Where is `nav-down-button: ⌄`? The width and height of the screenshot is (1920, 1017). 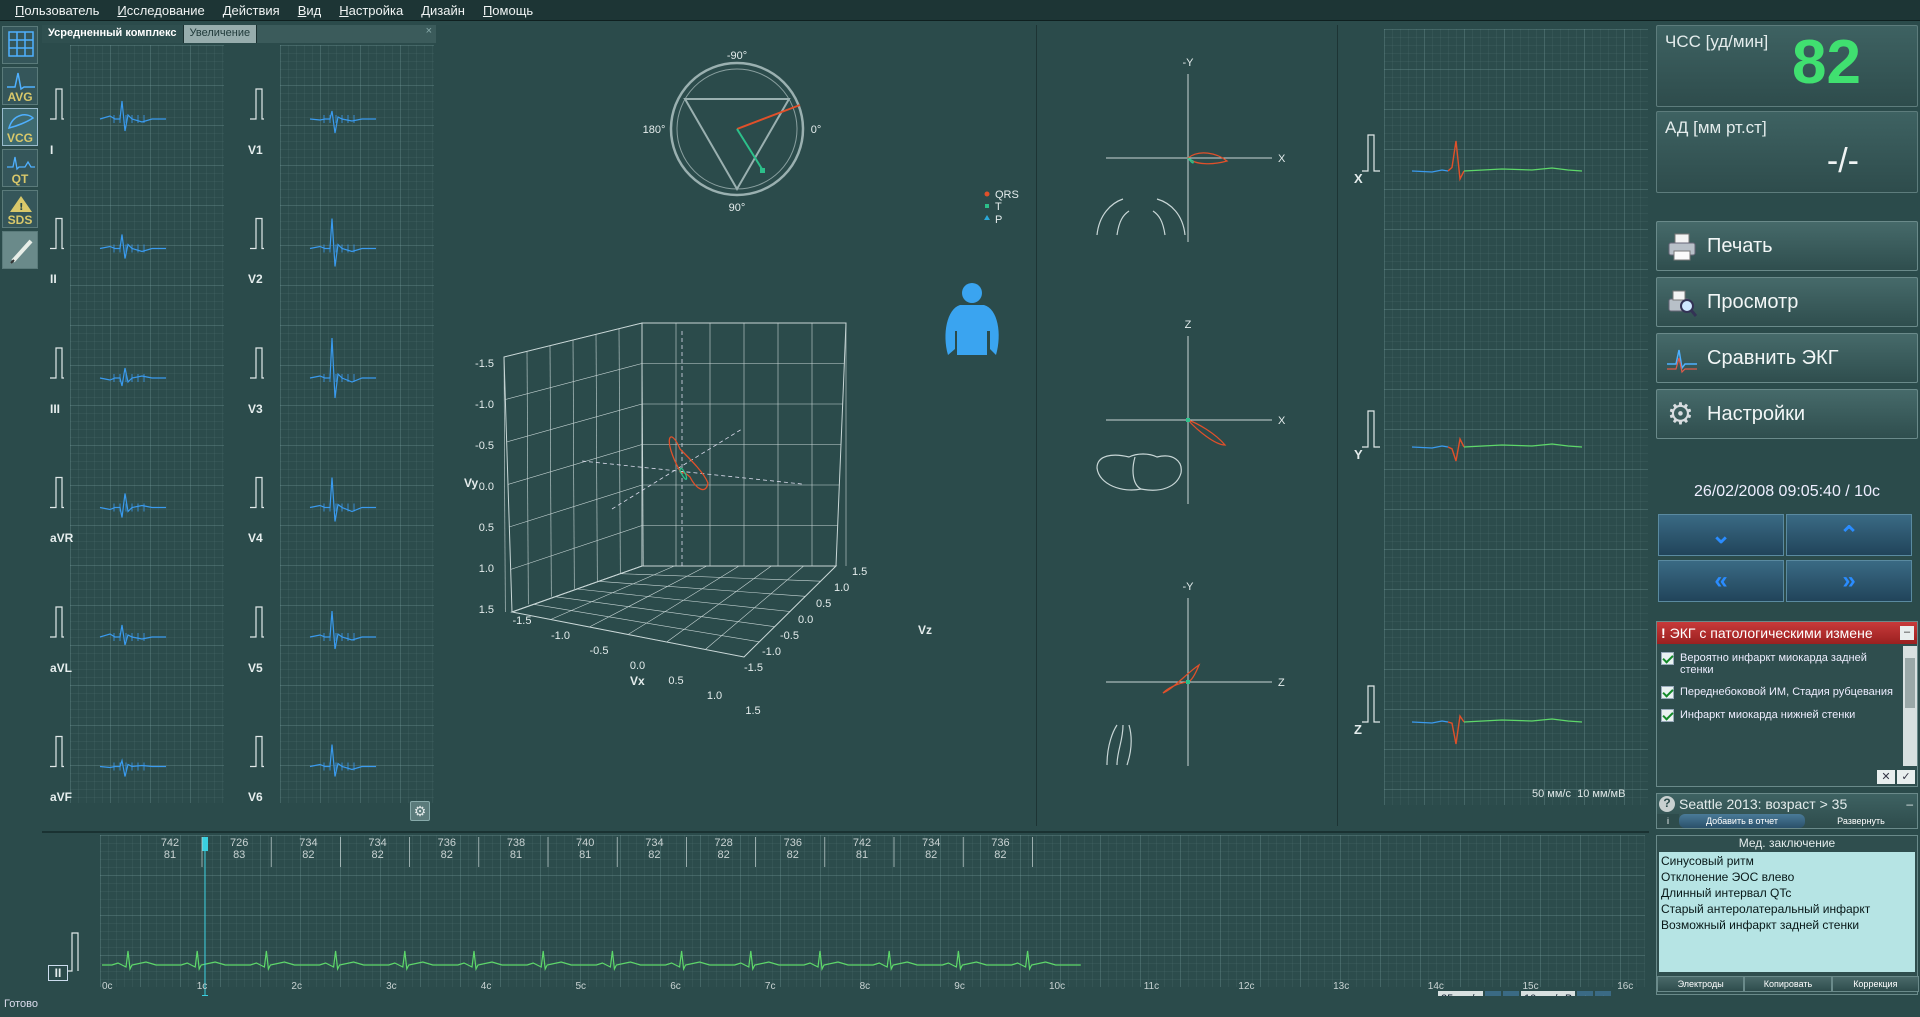 nav-down-button: ⌄ is located at coordinates (1721, 535).